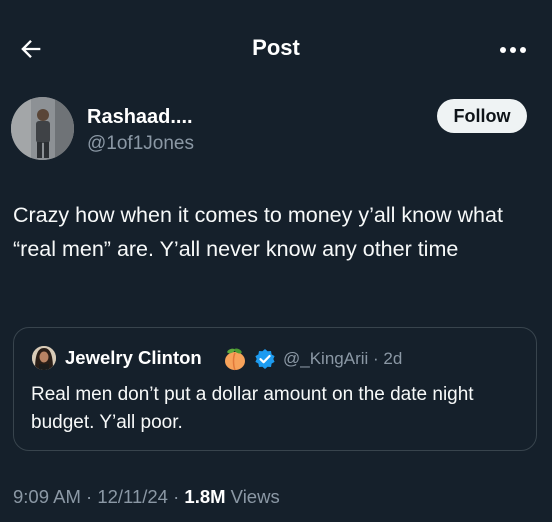 The image size is (552, 522). I want to click on more-options-button, so click(513, 50).